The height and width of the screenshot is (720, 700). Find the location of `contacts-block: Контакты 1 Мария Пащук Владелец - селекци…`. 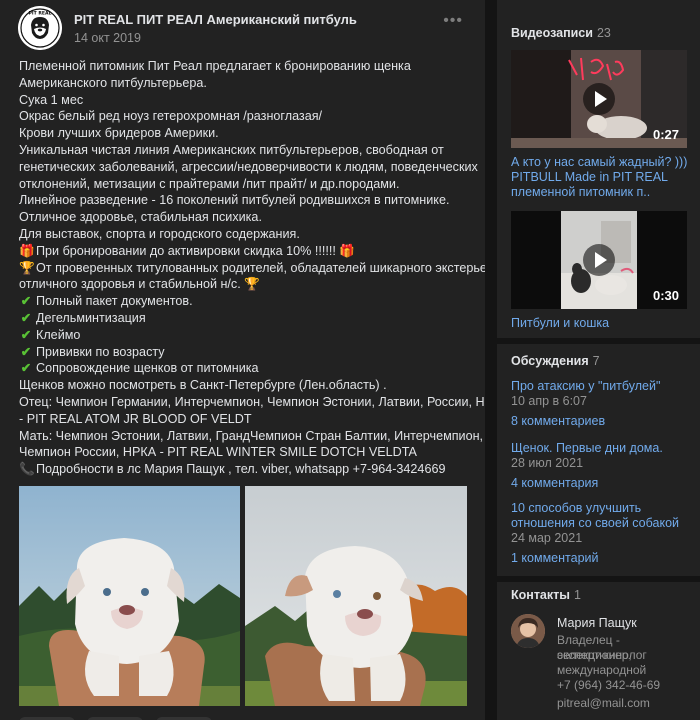

contacts-block: Контакты 1 Мария Пащук Владелец - селекци… is located at coordinates (598, 651).